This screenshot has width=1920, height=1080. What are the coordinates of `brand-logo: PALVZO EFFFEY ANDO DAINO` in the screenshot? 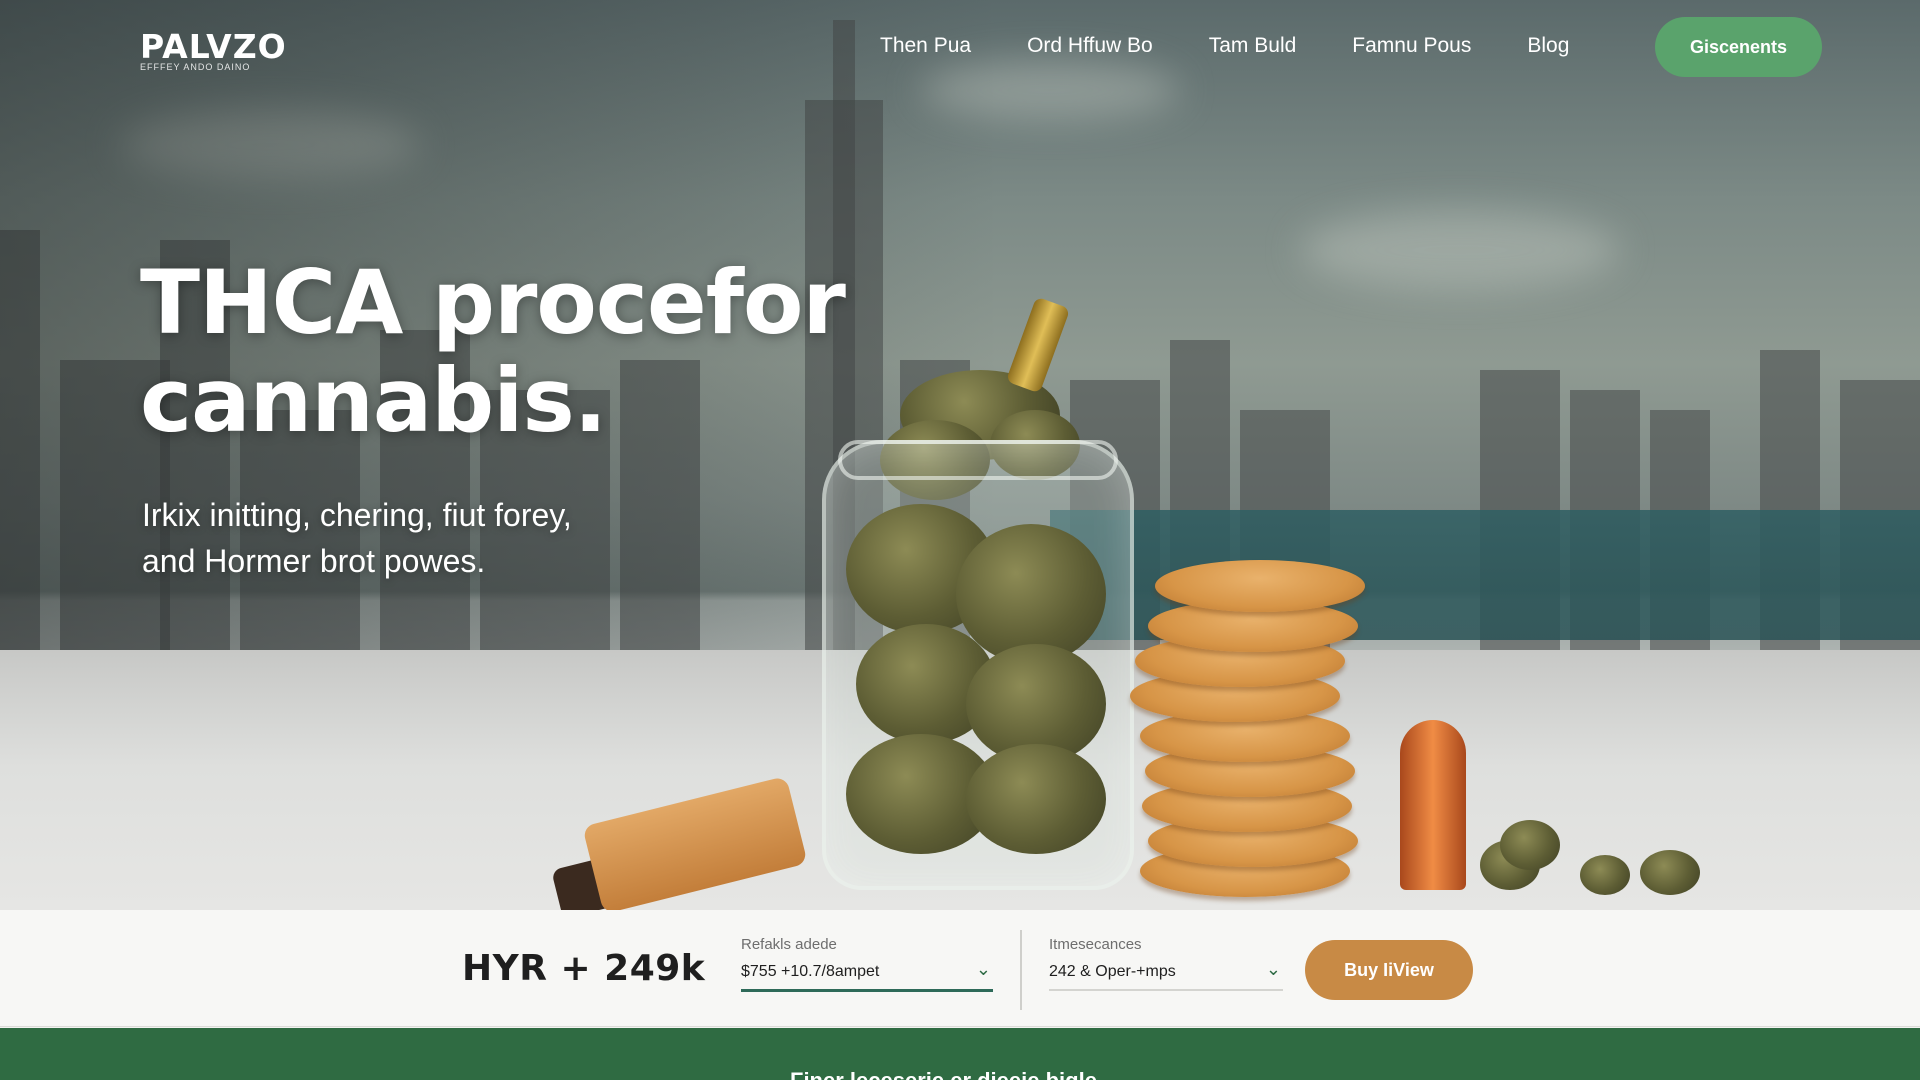 It's located at (213, 50).